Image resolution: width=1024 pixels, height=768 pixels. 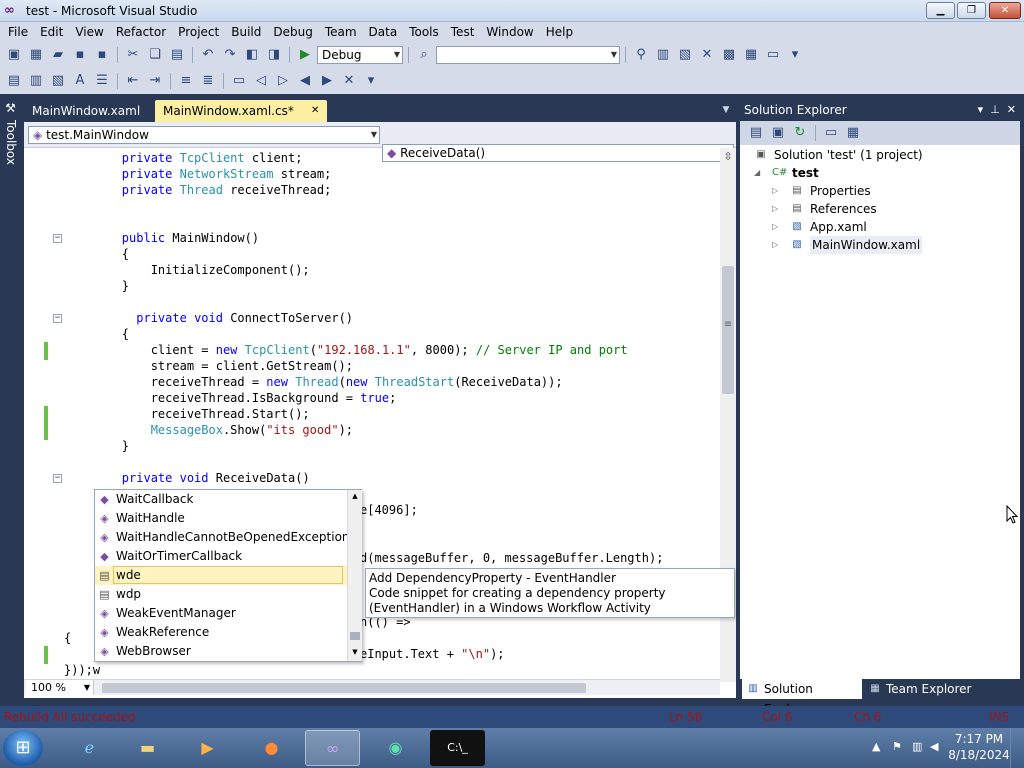 I want to click on file-explorer-icon: ▬, so click(x=147, y=748).